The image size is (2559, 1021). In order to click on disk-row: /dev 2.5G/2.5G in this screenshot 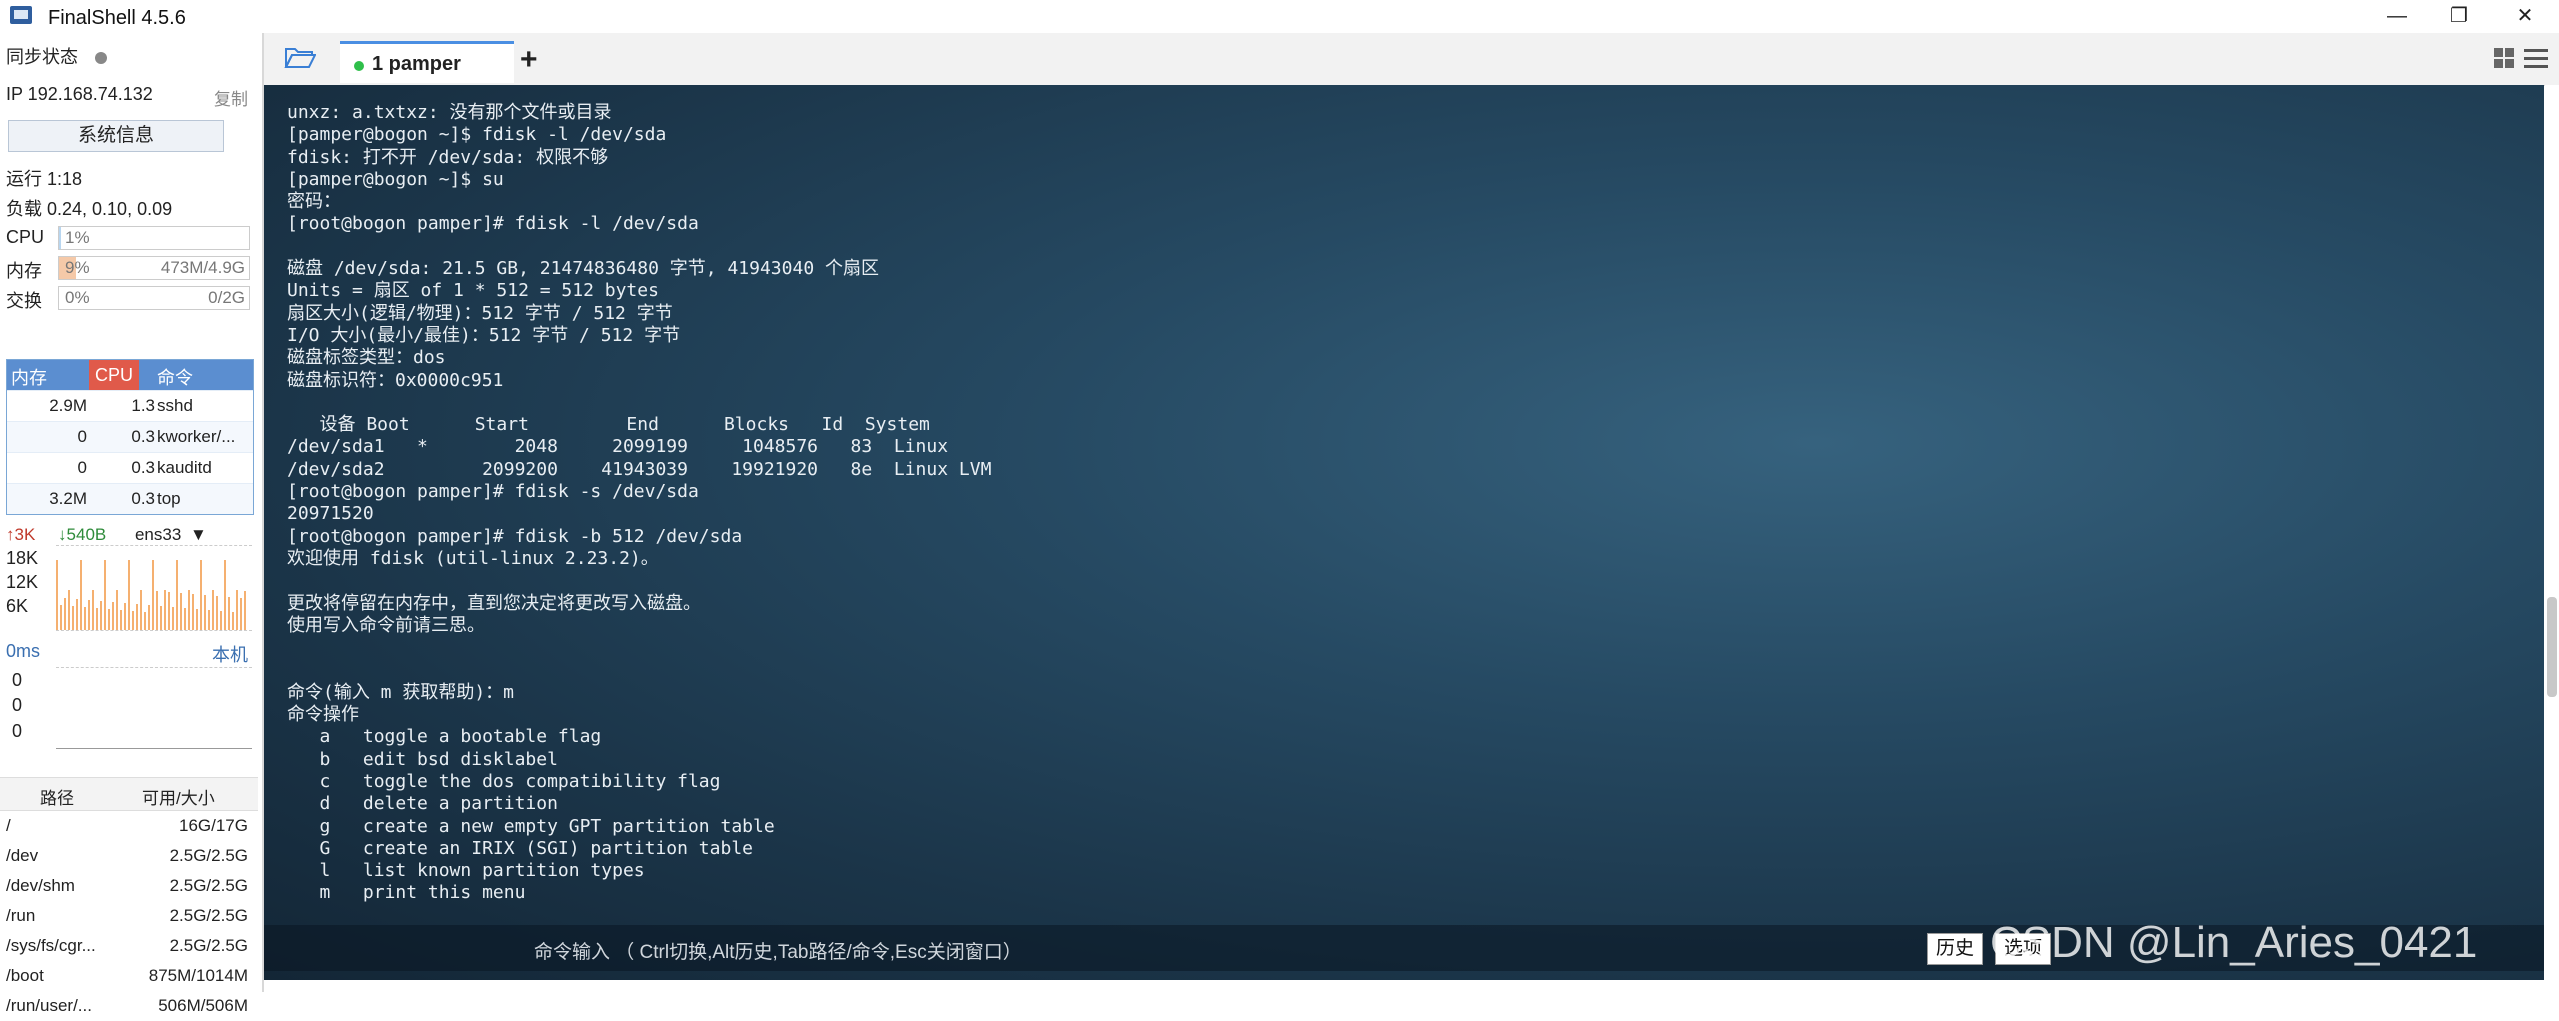, I will do `click(129, 856)`.